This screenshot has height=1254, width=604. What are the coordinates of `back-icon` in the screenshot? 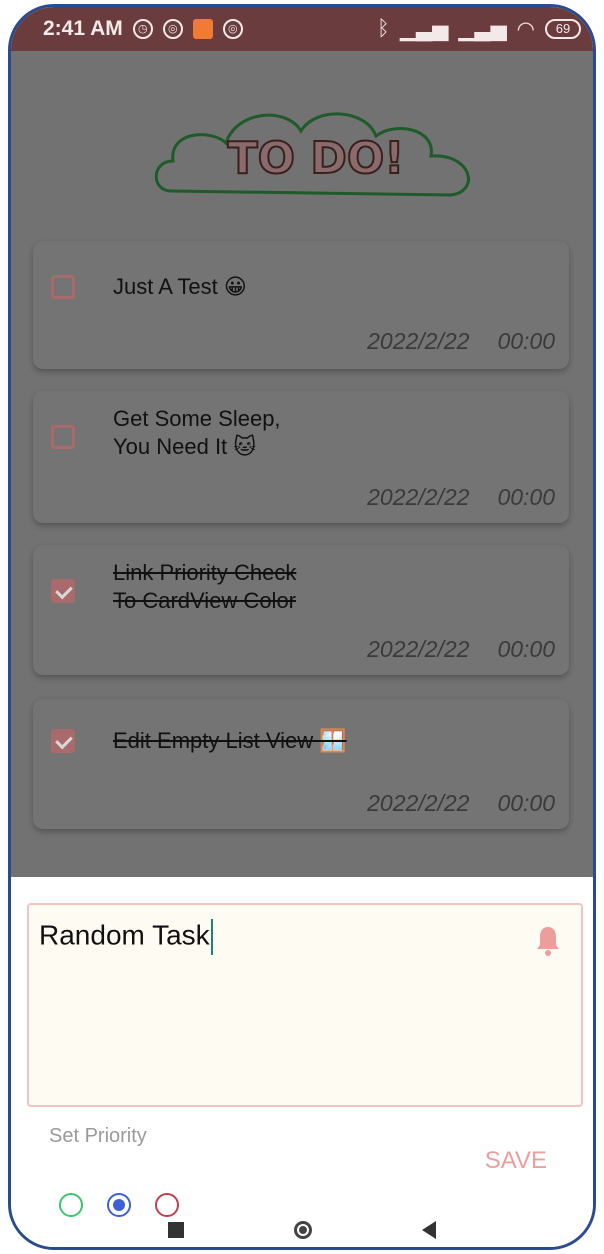 It's located at (429, 1230).